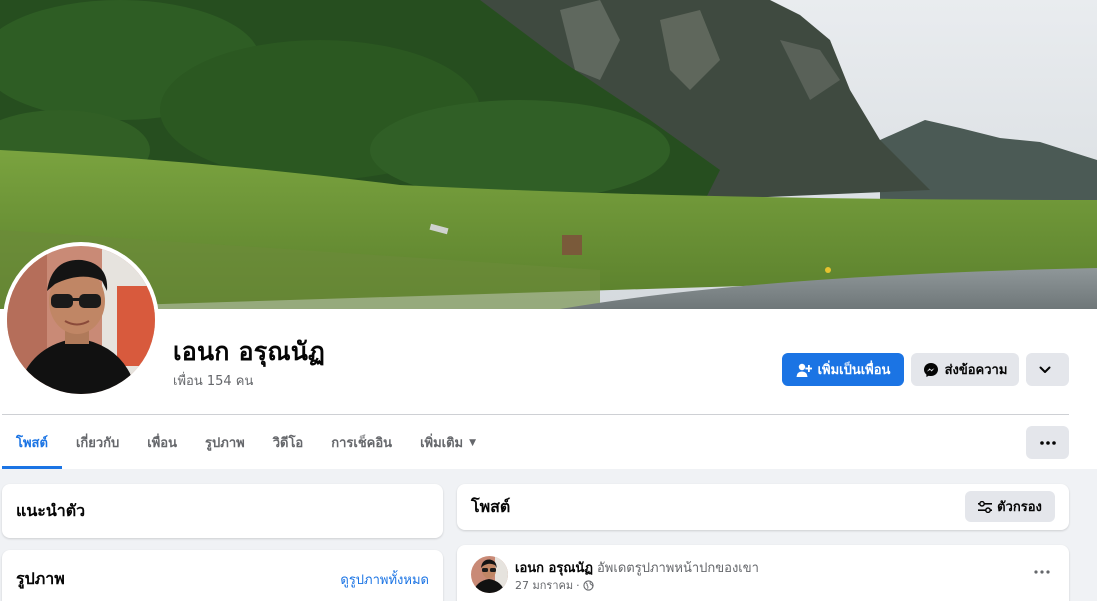 Image resolution: width=1097 pixels, height=601 pixels. What do you see at coordinates (222, 575) in the screenshot?
I see `photos-card: รูปภาพ ดูรูปภาพทั้งหมด` at bounding box center [222, 575].